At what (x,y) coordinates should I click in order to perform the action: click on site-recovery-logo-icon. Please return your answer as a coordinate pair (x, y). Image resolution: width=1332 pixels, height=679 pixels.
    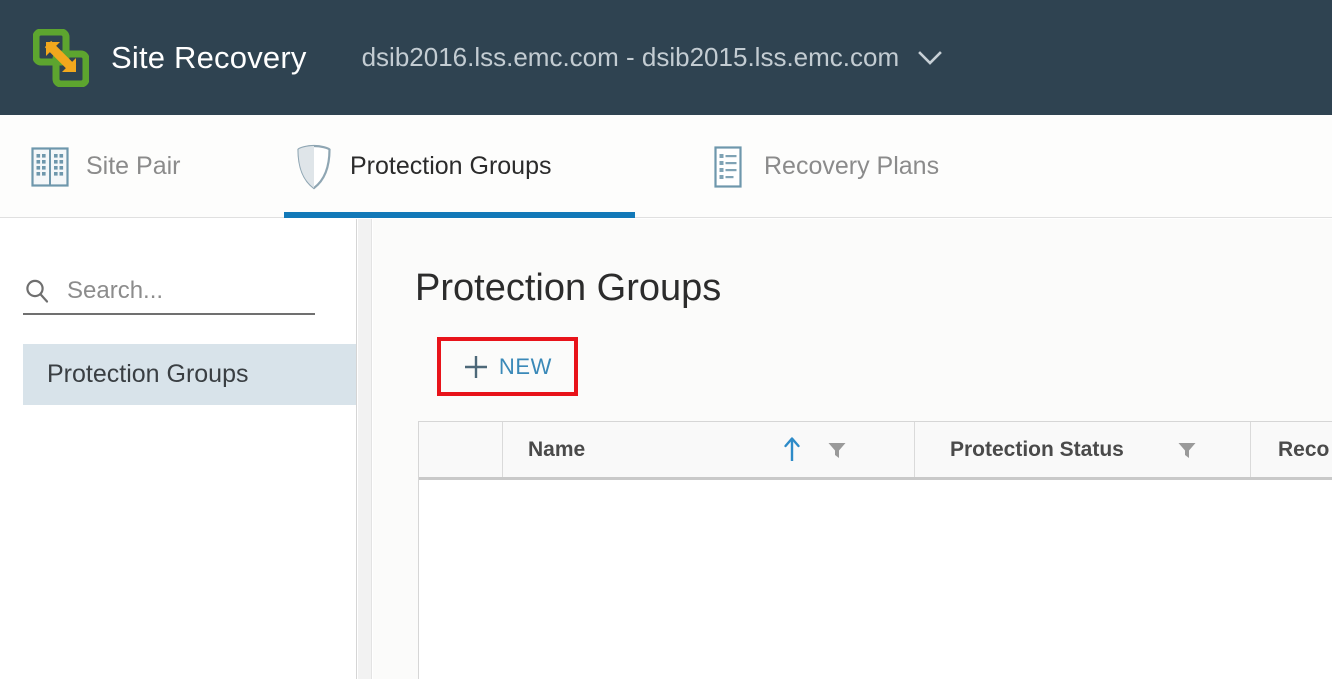
    Looking at the image, I should click on (61, 57).